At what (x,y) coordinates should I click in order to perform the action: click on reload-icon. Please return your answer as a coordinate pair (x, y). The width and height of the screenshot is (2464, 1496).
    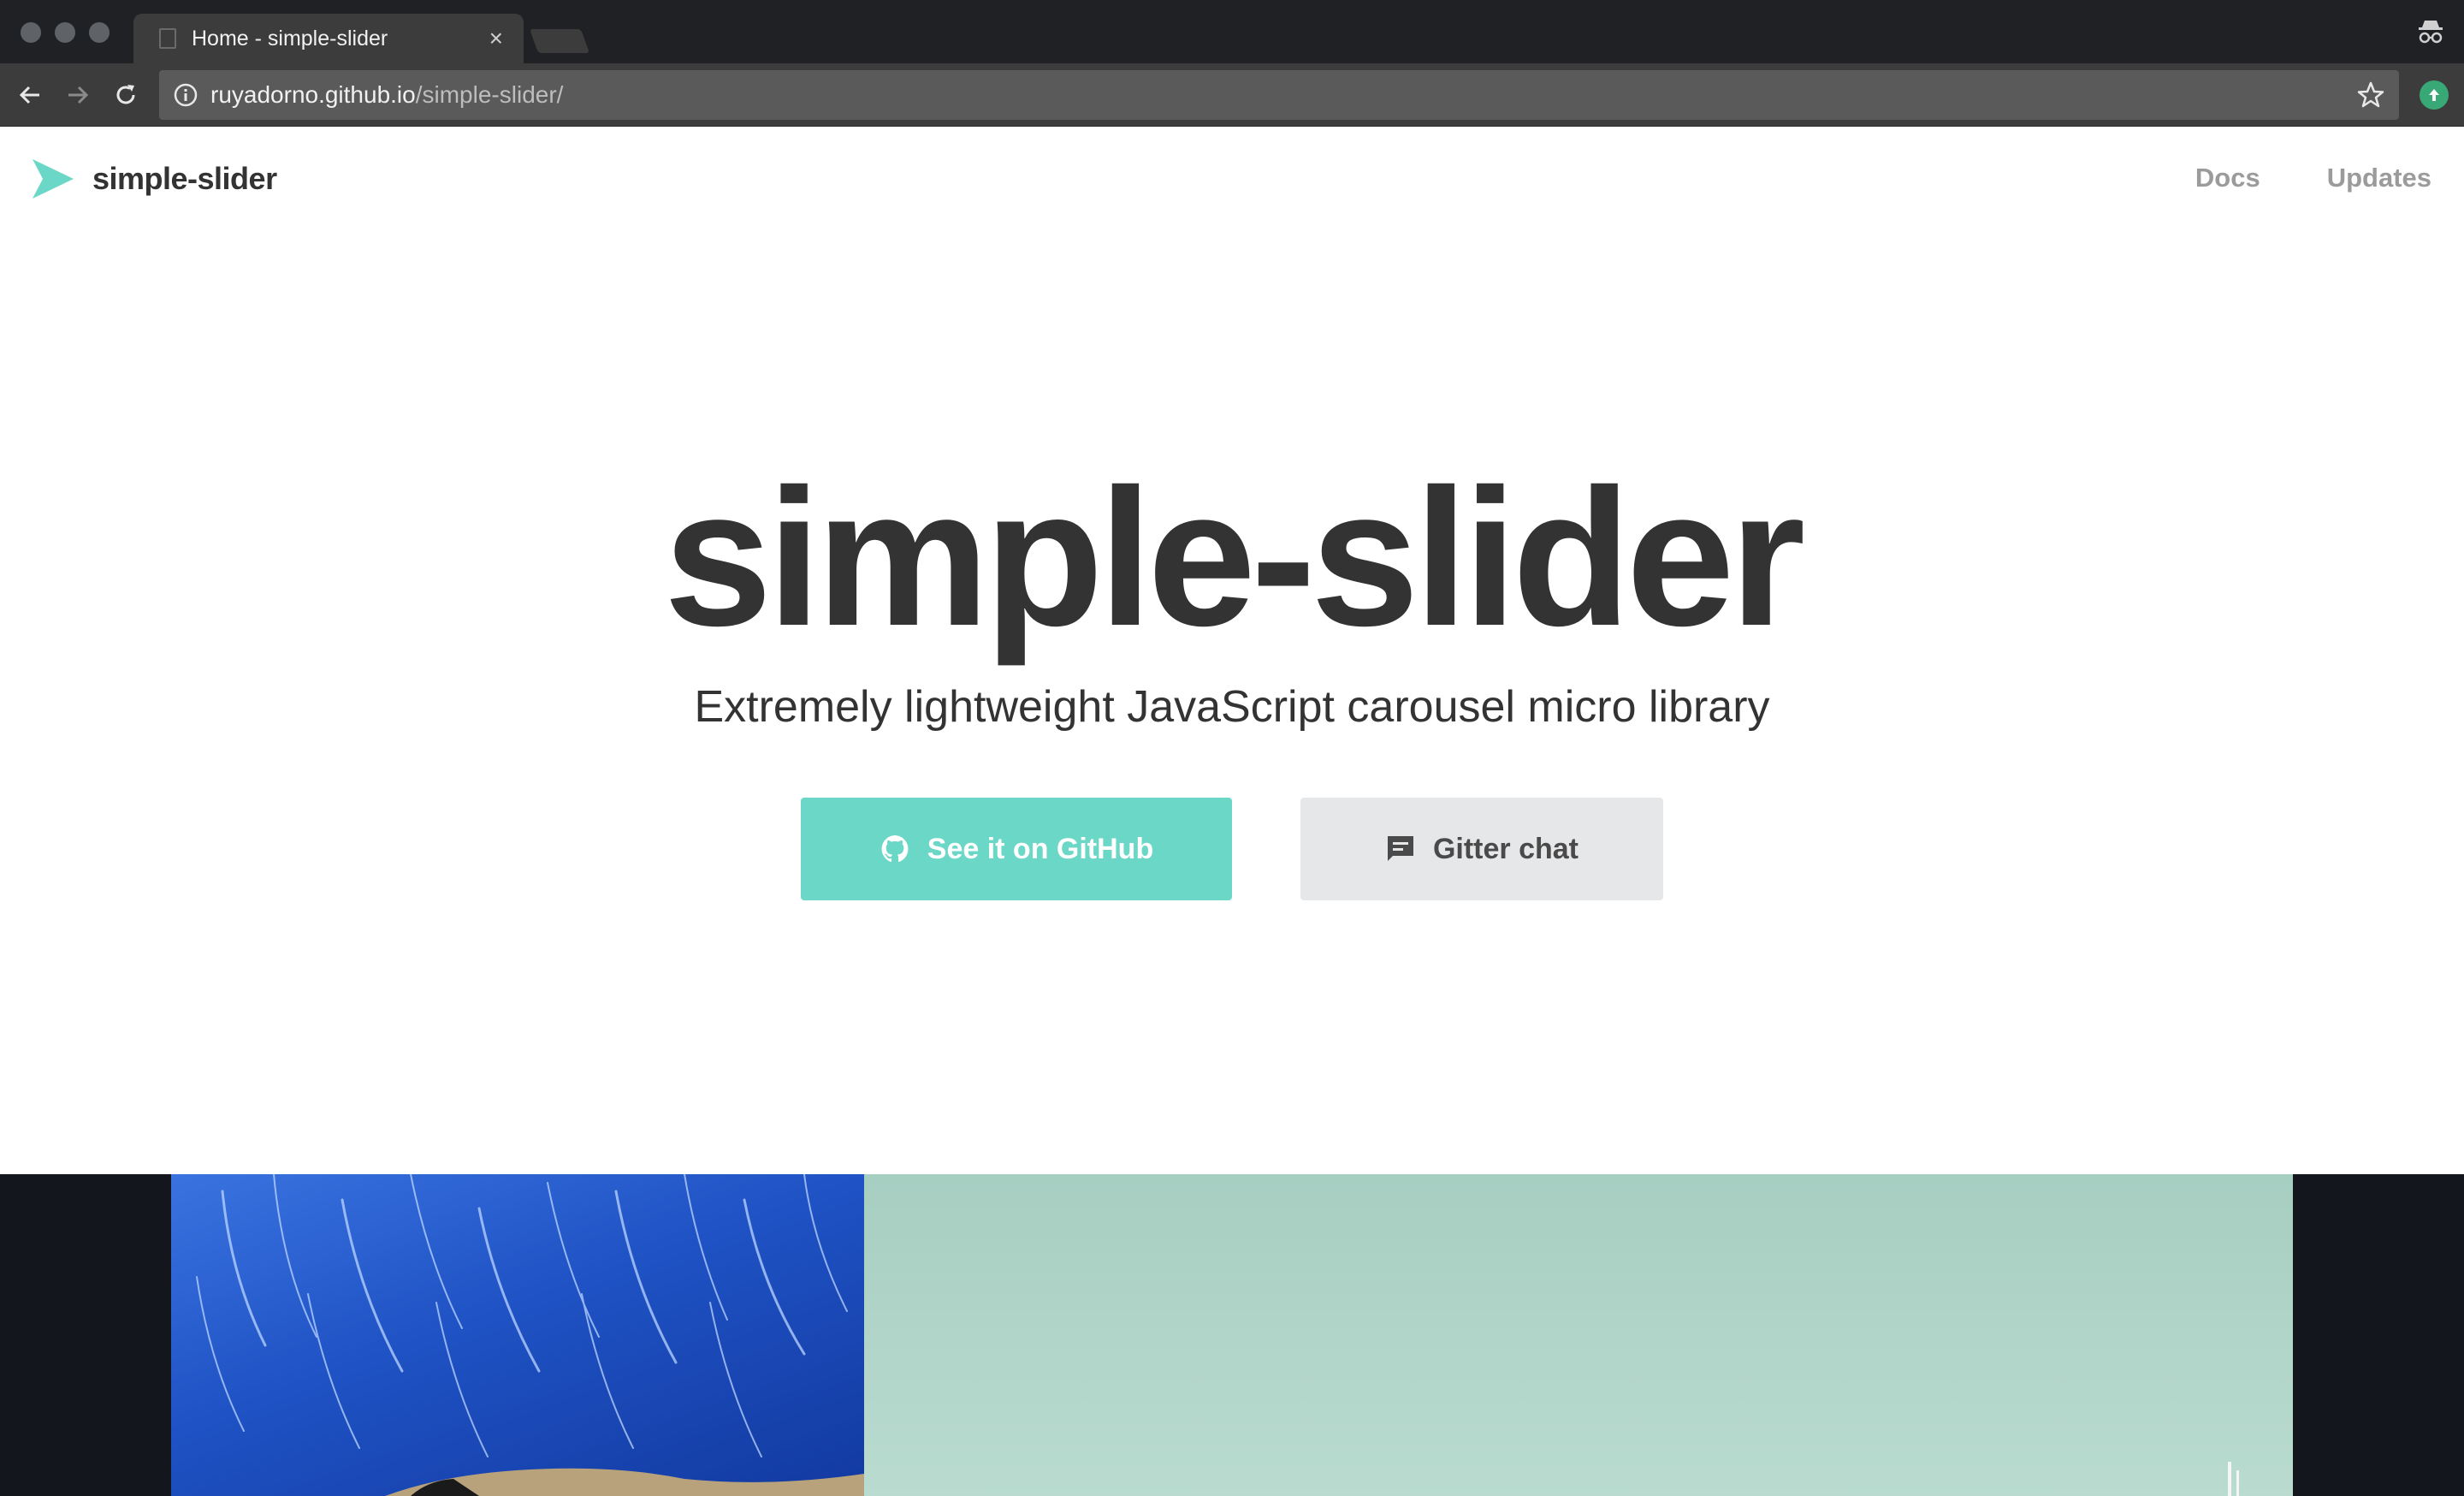
    Looking at the image, I should click on (125, 94).